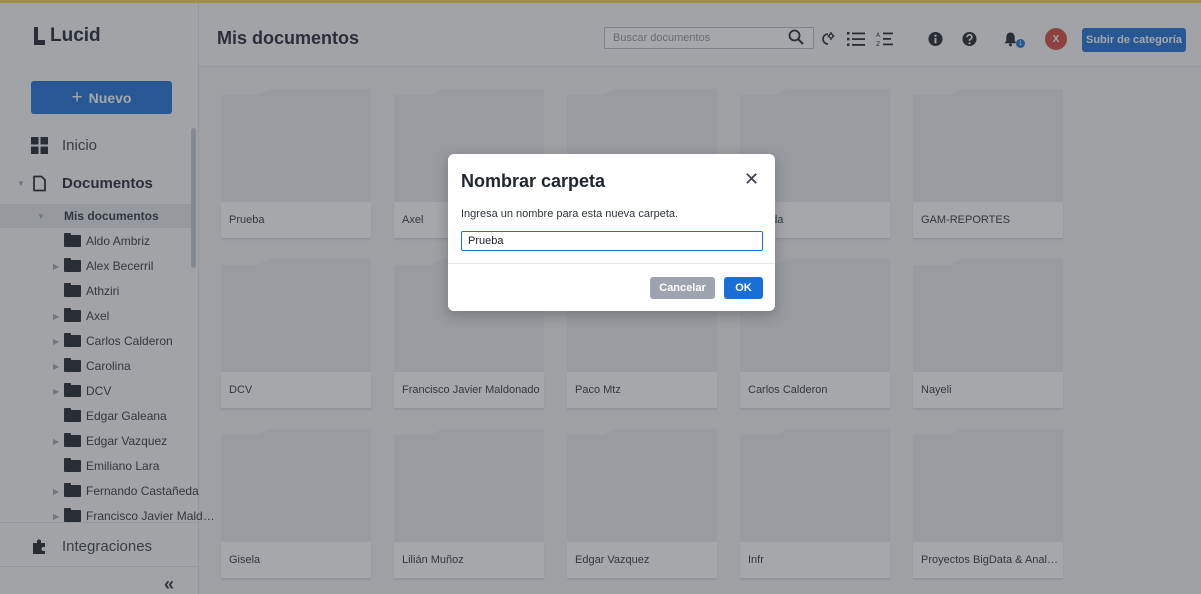 The height and width of the screenshot is (594, 1201). I want to click on close-icon: ✕, so click(751, 179).